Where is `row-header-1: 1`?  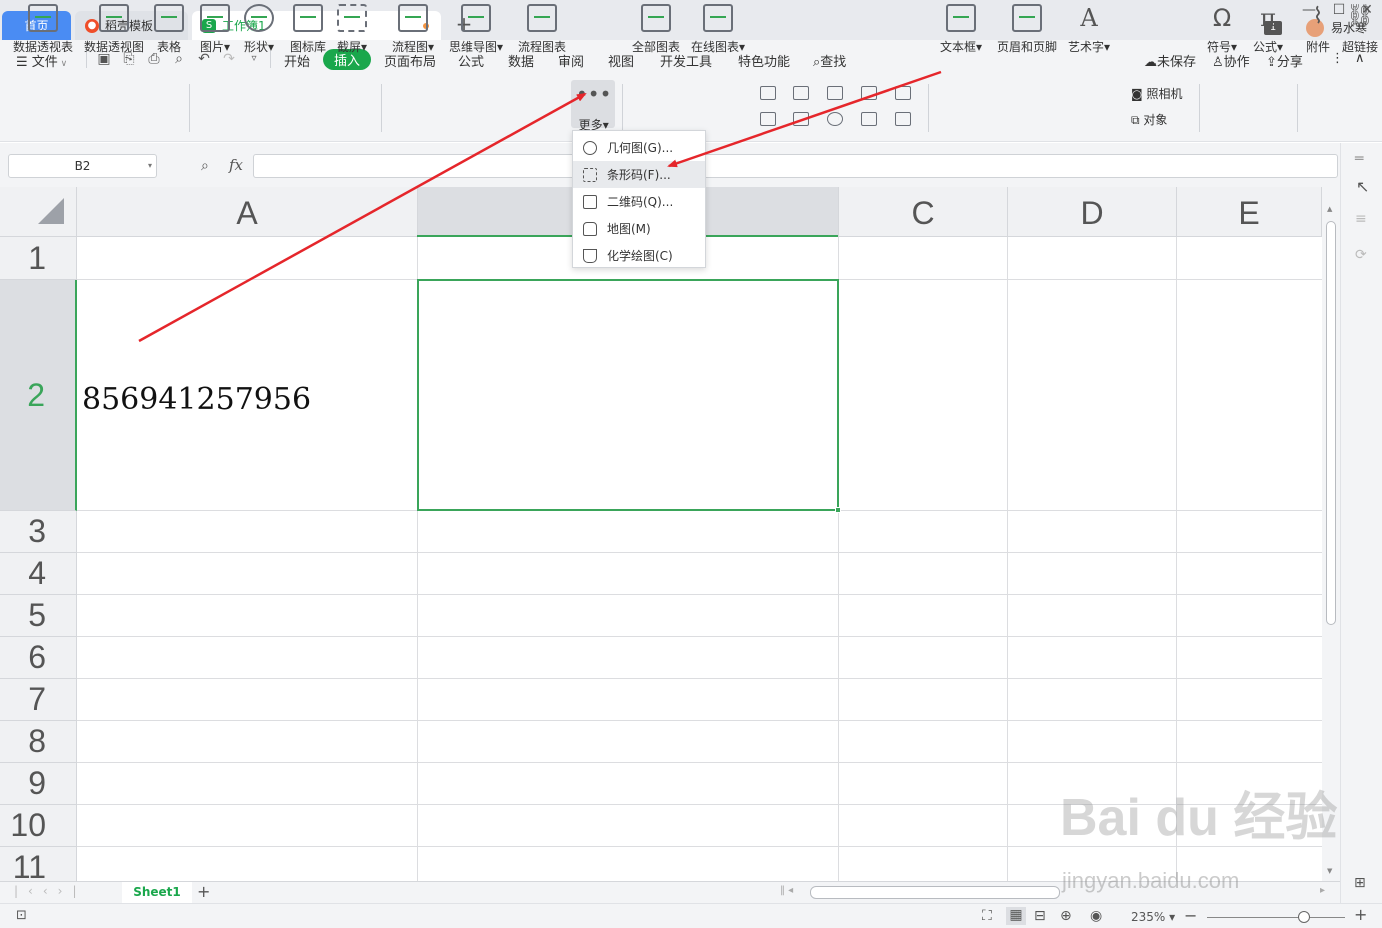 row-header-1: 1 is located at coordinates (38, 258).